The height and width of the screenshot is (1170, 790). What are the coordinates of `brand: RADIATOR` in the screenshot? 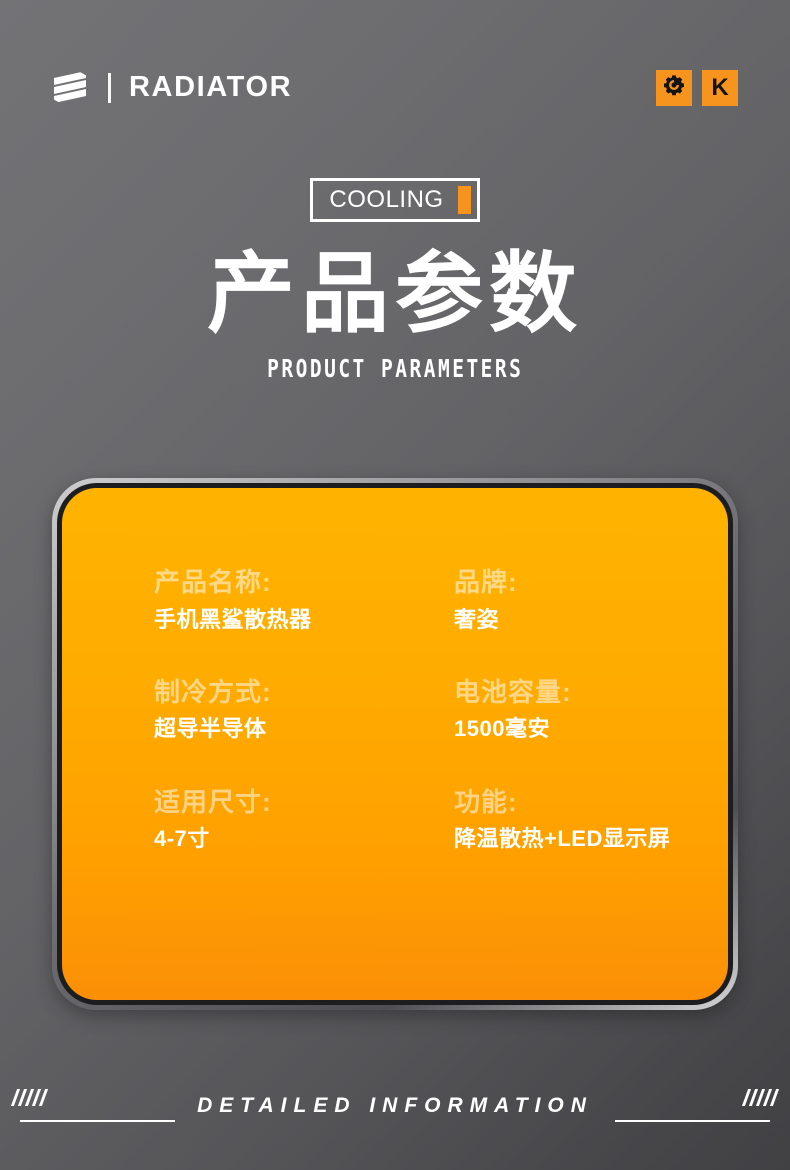 It's located at (172, 88).